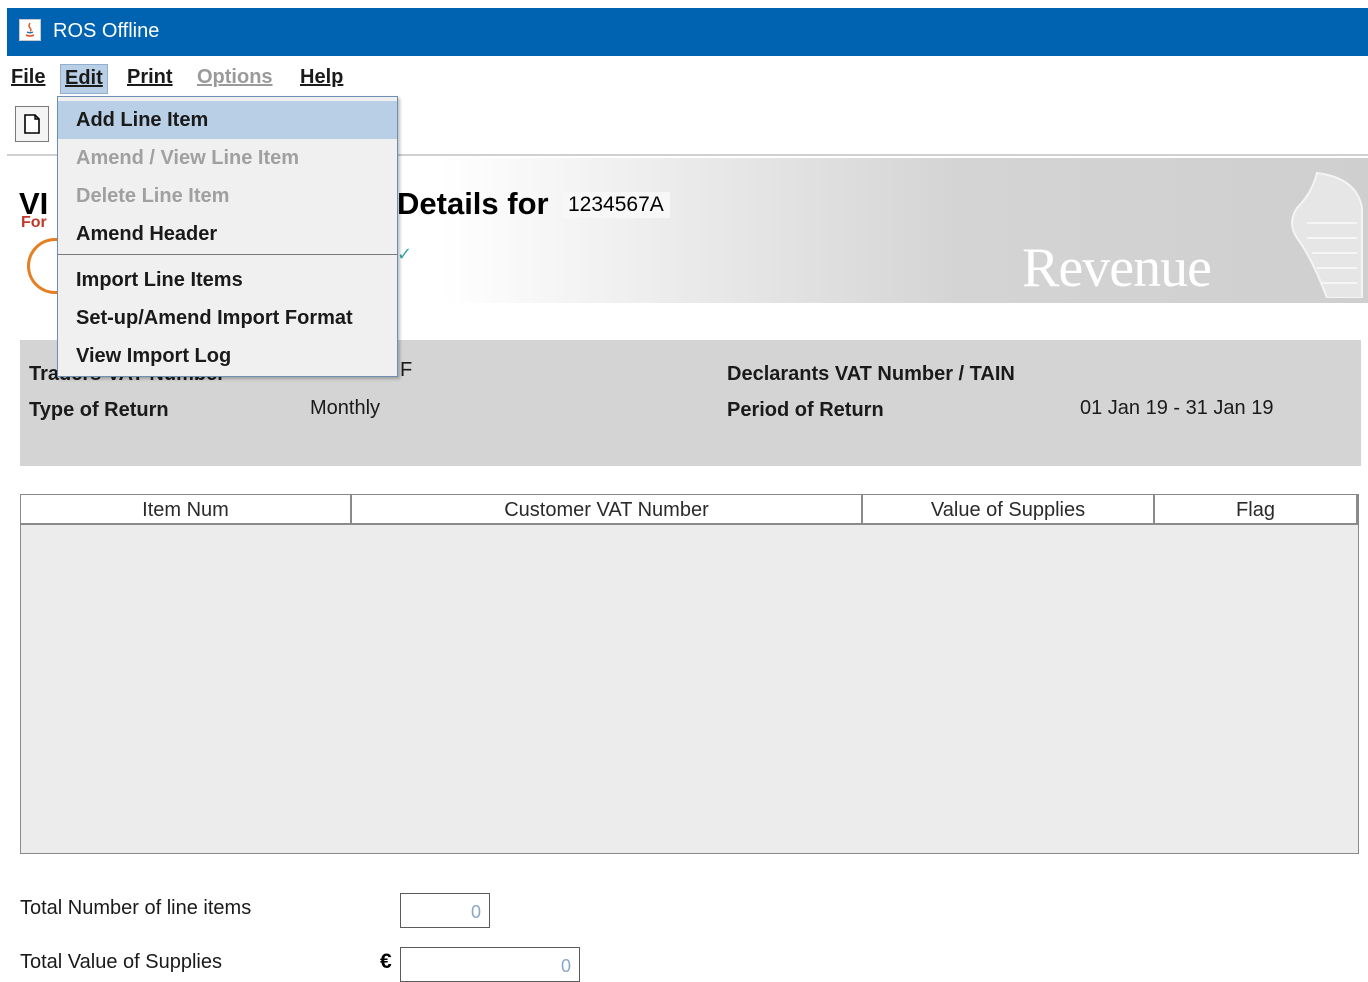  I want to click on vat-number: 1234567A, so click(616, 205).